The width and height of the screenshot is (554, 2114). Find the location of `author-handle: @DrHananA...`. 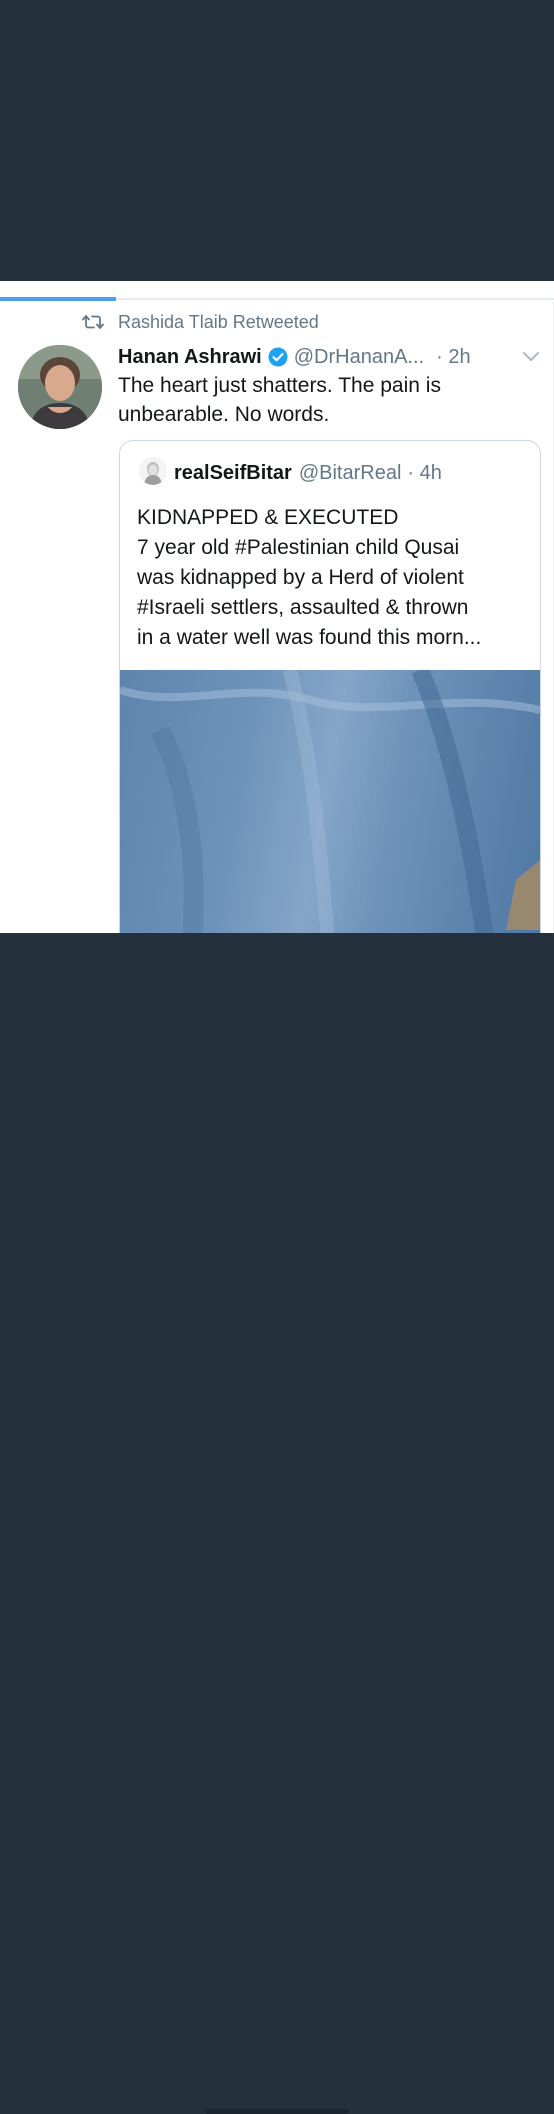

author-handle: @DrHananA... is located at coordinates (359, 357).